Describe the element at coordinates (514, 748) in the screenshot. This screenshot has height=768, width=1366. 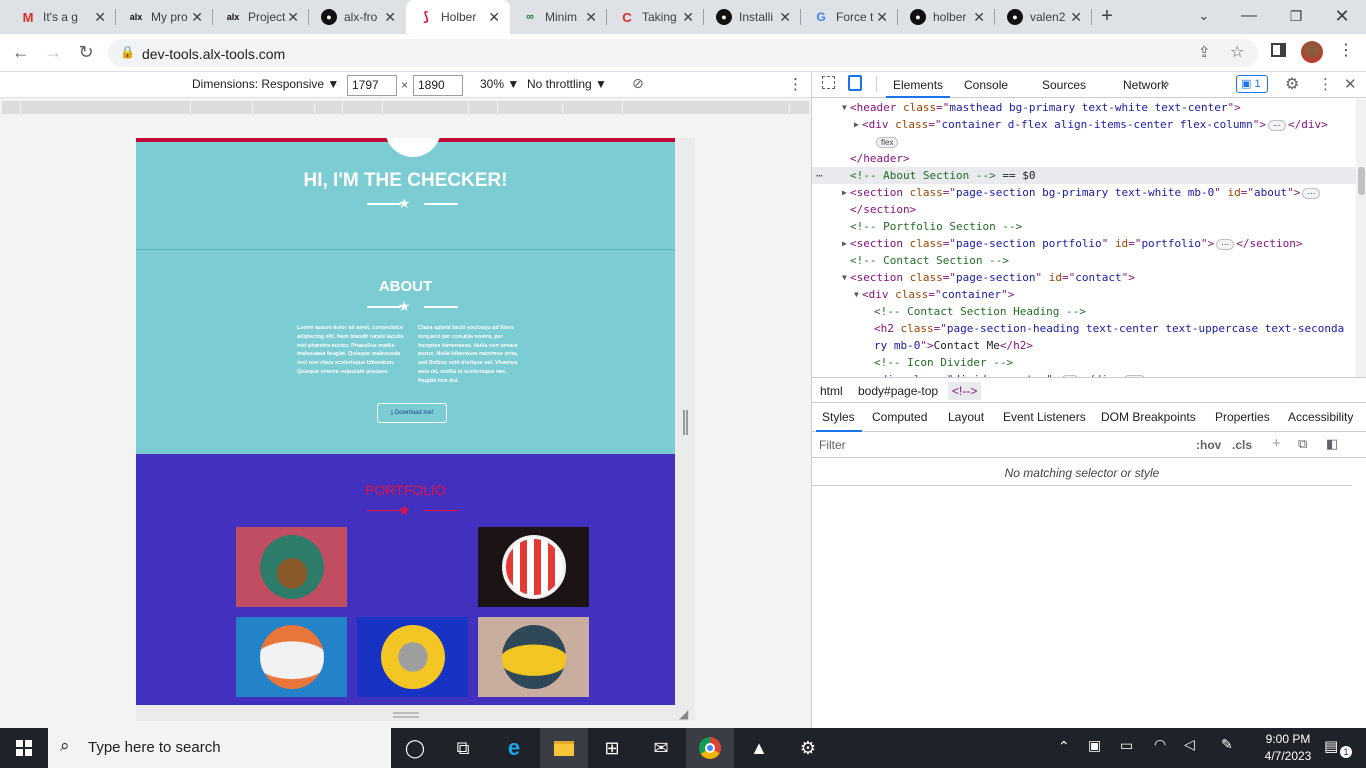
I see `edge-icon: e` at that location.